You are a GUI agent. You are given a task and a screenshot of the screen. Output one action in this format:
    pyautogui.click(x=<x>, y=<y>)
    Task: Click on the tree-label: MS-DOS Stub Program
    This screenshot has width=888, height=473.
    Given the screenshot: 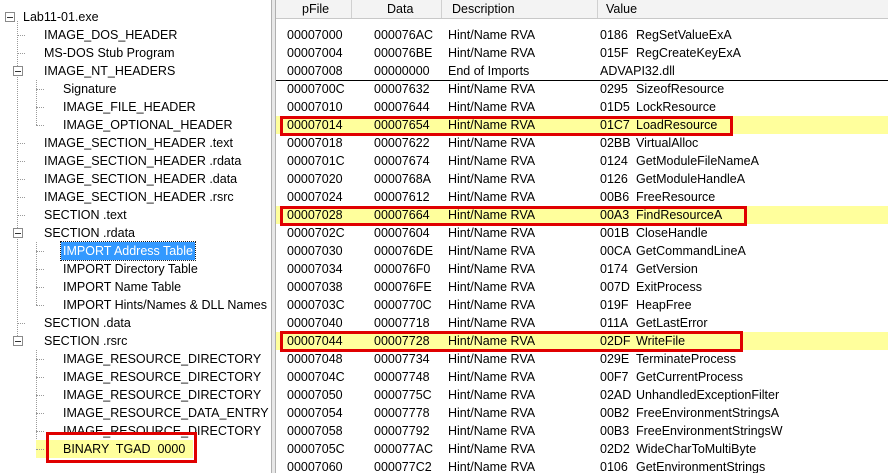 What is the action you would take?
    pyautogui.click(x=109, y=53)
    